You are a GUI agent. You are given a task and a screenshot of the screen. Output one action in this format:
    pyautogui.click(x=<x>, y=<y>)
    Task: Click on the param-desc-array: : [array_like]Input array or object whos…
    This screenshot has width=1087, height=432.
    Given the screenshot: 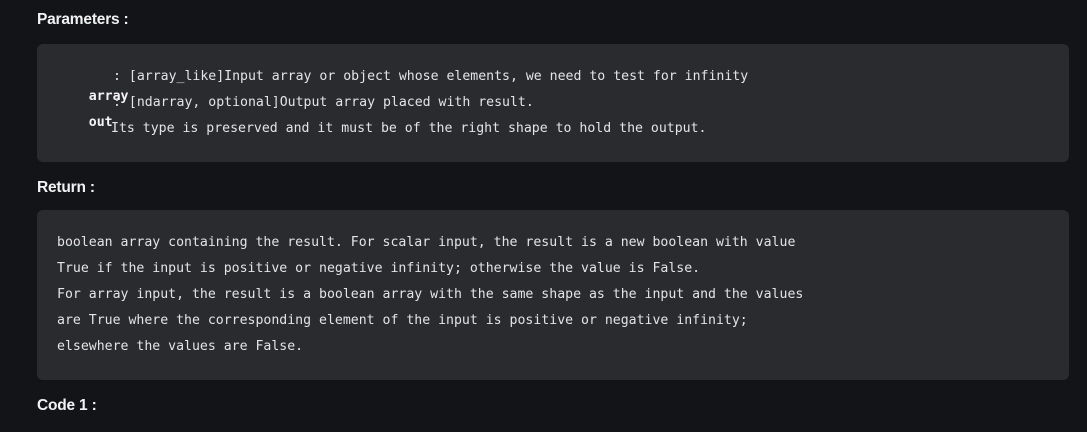 What is the action you would take?
    pyautogui.click(x=431, y=76)
    